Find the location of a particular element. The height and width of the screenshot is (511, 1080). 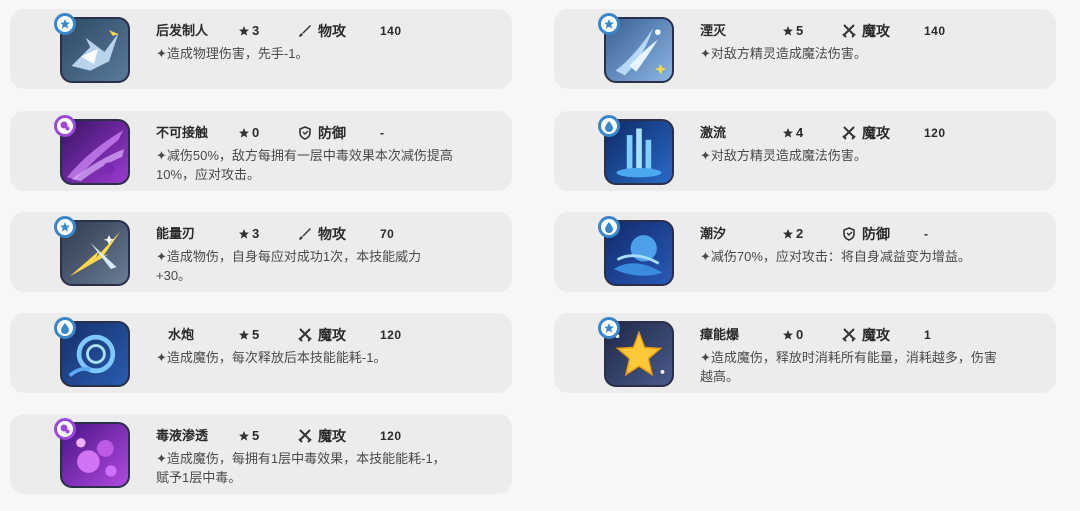

skill-card: 水炮 5 魔攻 120 ✦造成魔伤，每次释放后本技能能耗-1。 is located at coordinates (261, 353).